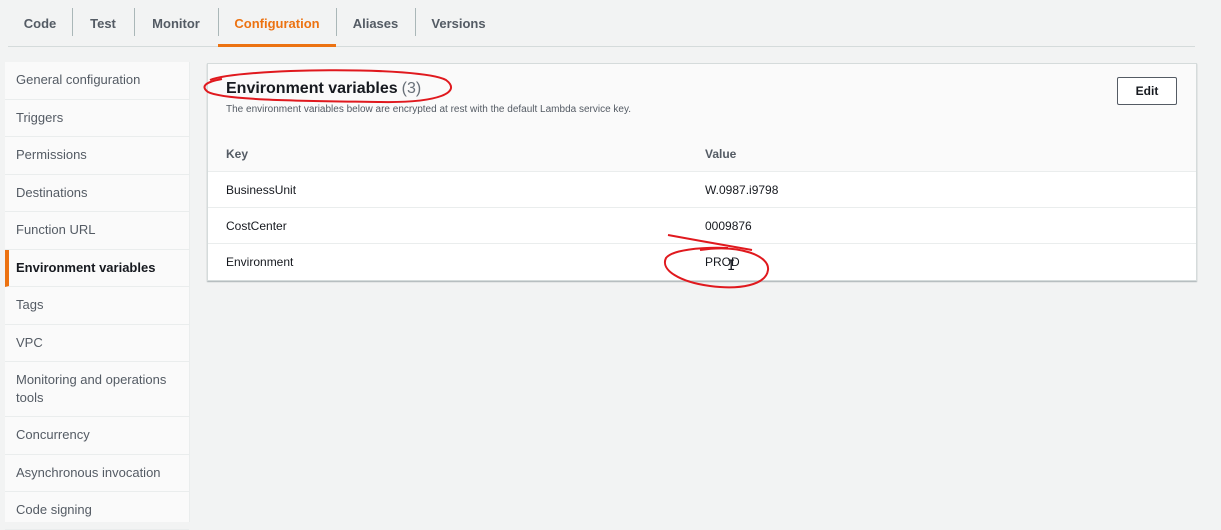 This screenshot has height=530, width=1221. I want to click on table-row: CostCenter 0009876, so click(702, 226).